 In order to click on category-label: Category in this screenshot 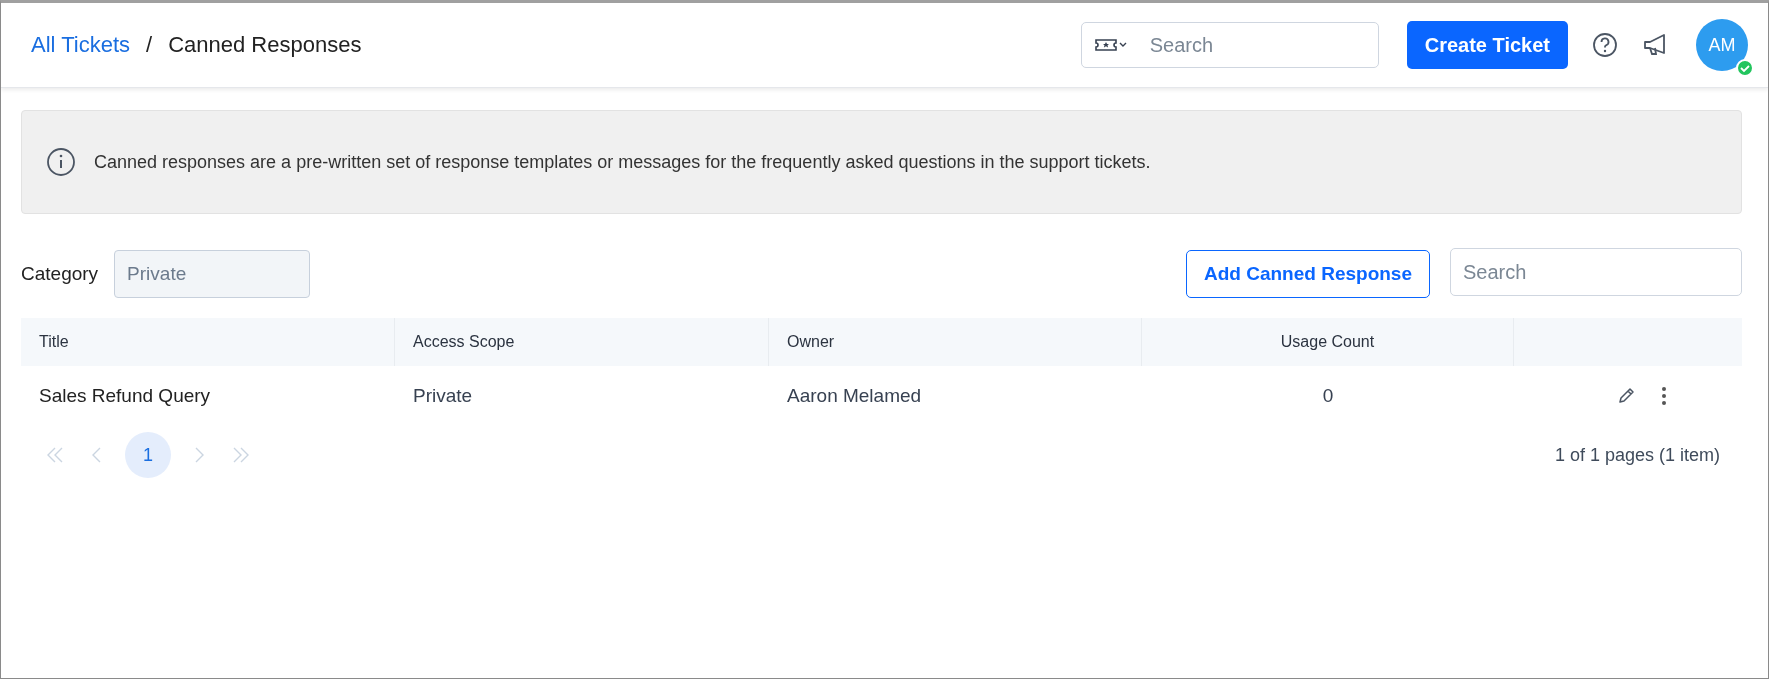, I will do `click(60, 274)`.